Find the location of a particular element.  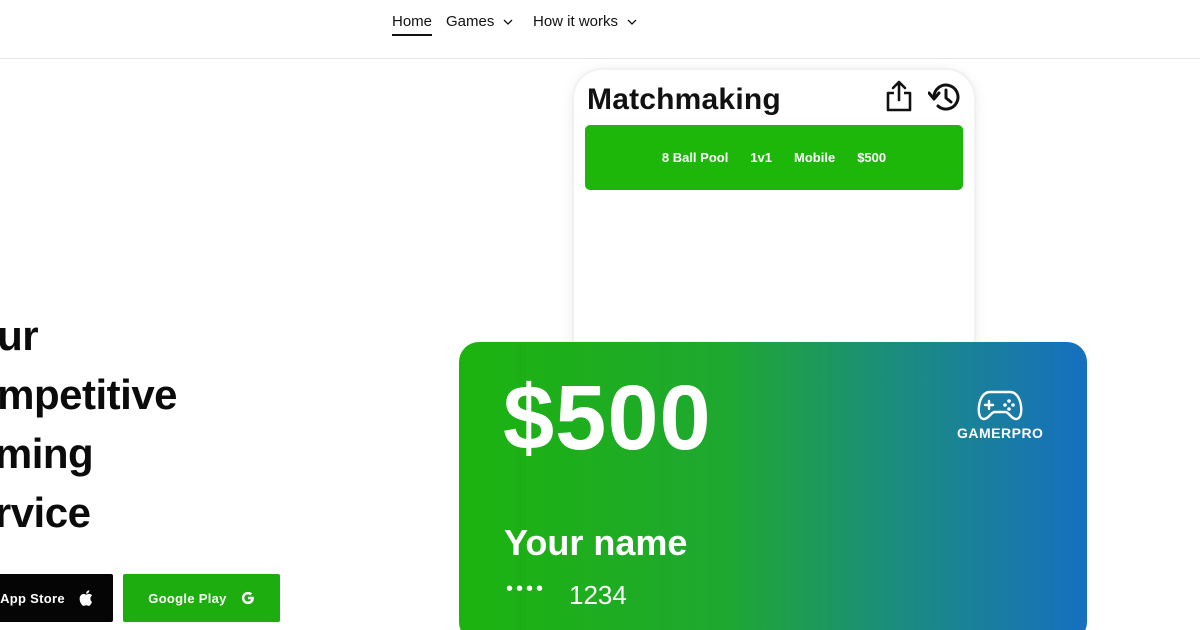

matchmaking-title: Matchmaking is located at coordinates (684, 99).